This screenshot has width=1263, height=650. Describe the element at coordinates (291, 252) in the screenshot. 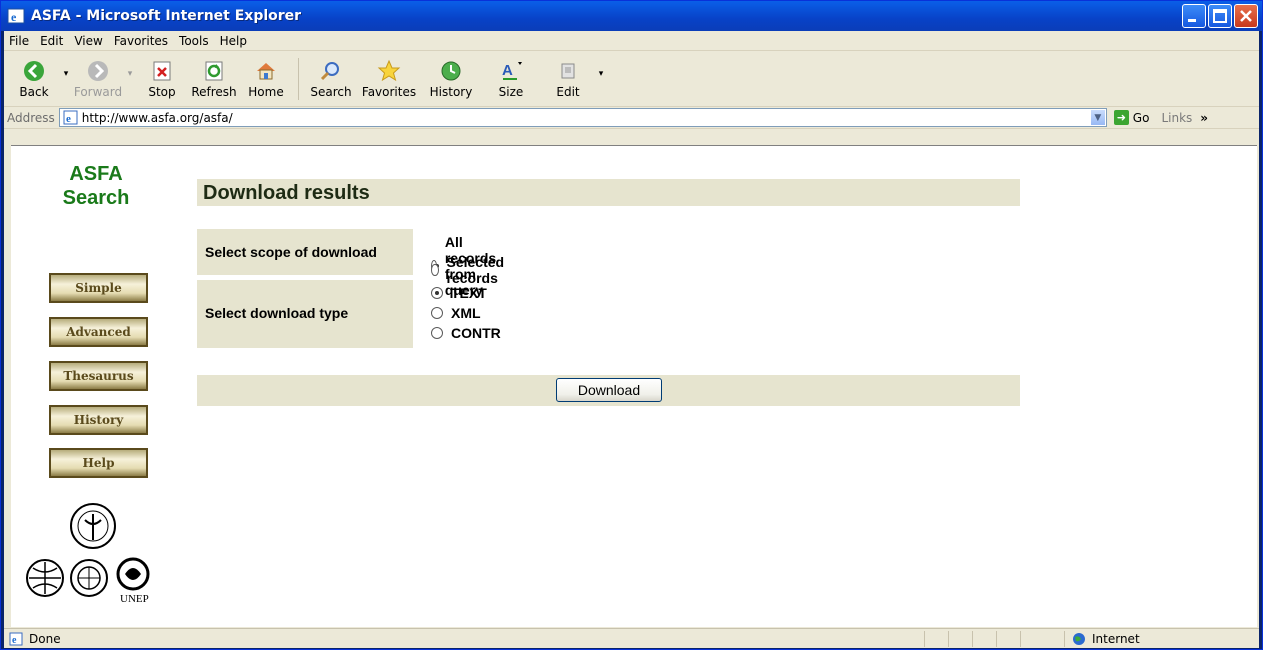

I see `scope-label: Select scope of download` at that location.